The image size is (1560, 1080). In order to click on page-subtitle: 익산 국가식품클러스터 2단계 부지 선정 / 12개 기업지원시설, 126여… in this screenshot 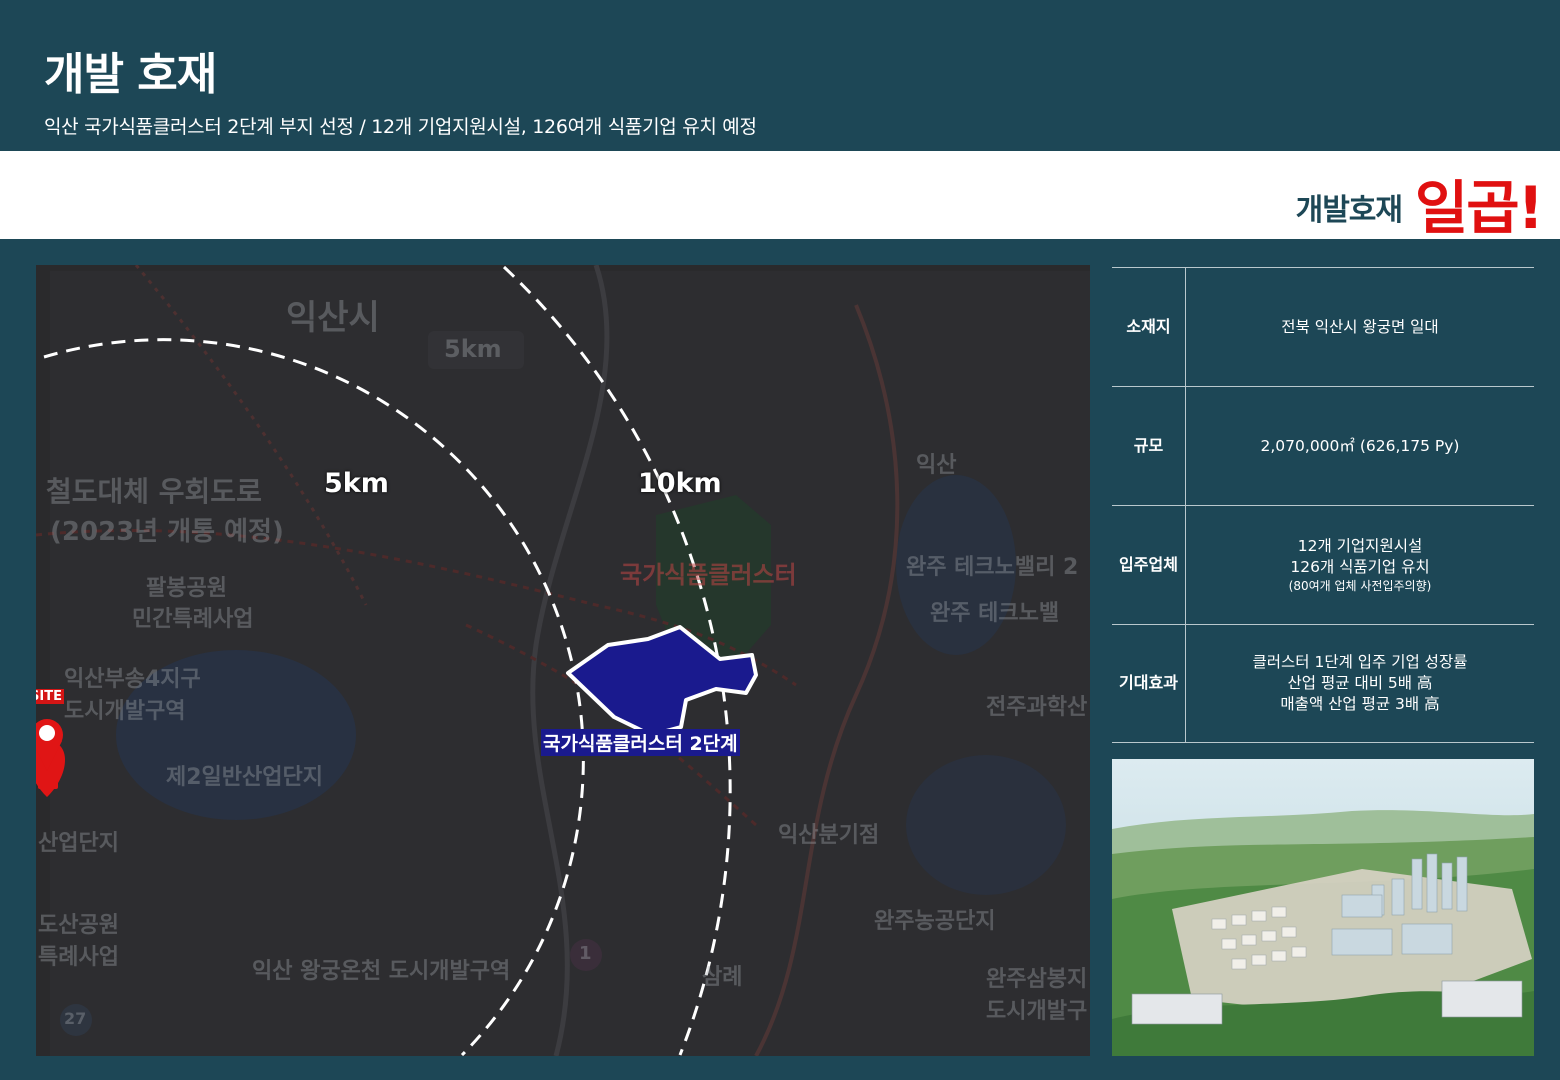, I will do `click(400, 127)`.